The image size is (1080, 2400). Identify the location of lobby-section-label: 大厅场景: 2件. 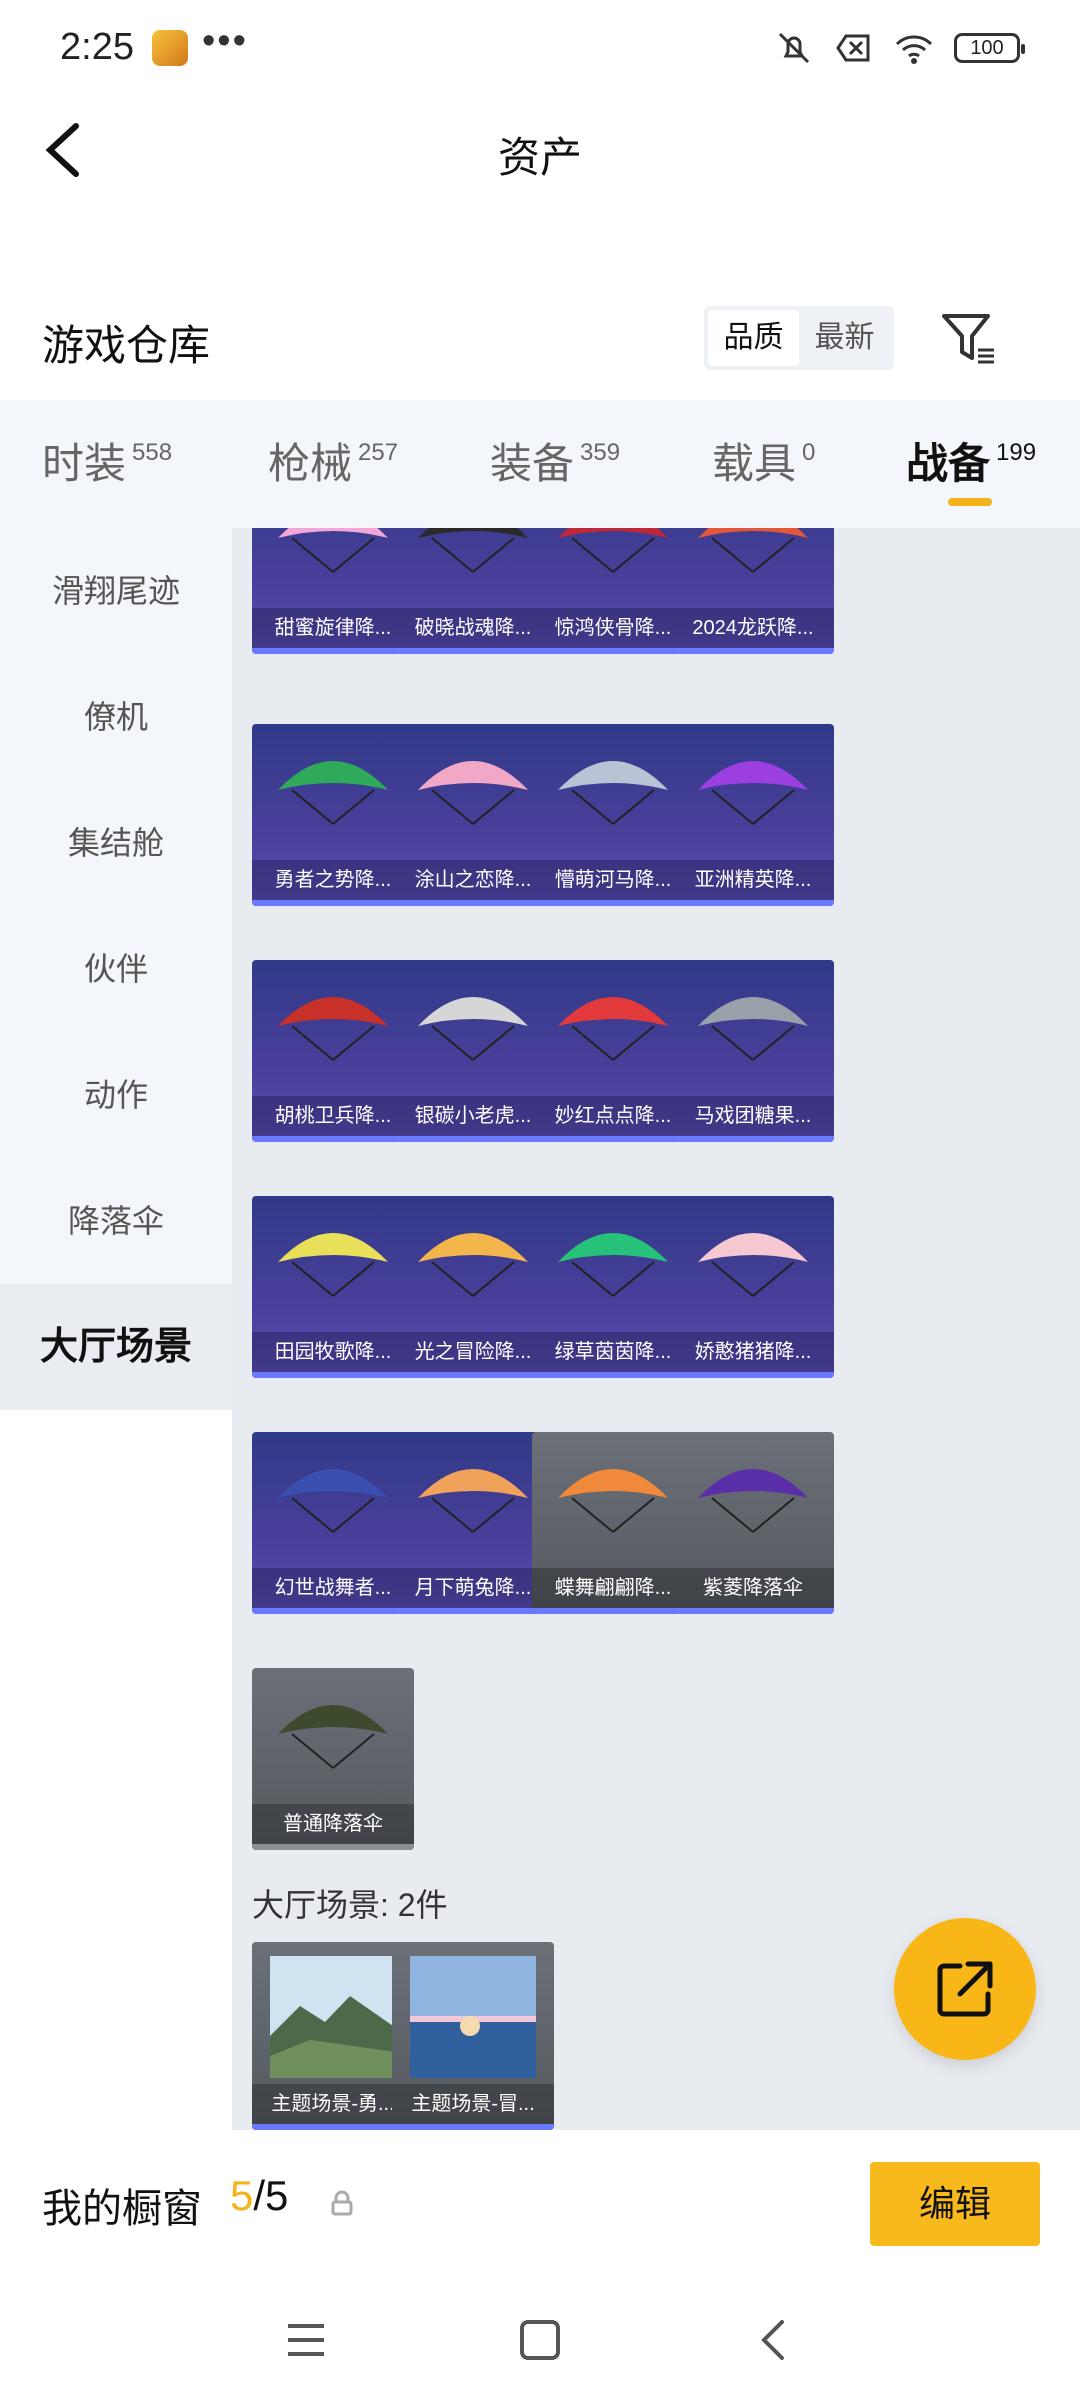
(350, 1905).